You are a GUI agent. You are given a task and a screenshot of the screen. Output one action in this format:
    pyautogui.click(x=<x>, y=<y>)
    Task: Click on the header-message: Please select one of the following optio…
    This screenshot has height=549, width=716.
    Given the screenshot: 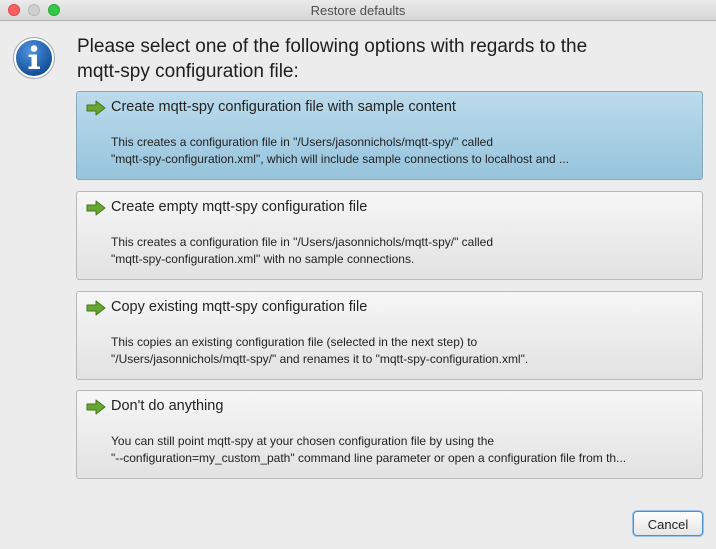 What is the action you would take?
    pyautogui.click(x=382, y=59)
    